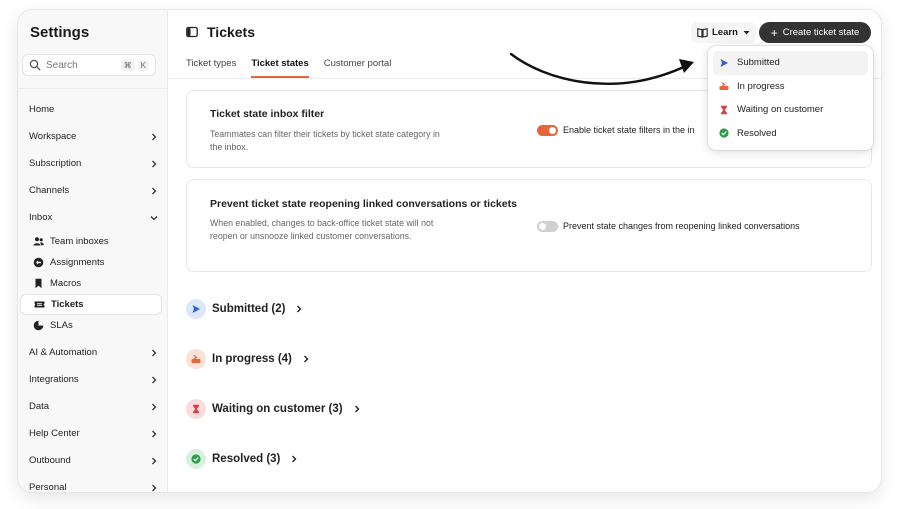 The height and width of the screenshot is (509, 900). What do you see at coordinates (91, 304) in the screenshot?
I see `sidebar-item-tickets: Tickets` at bounding box center [91, 304].